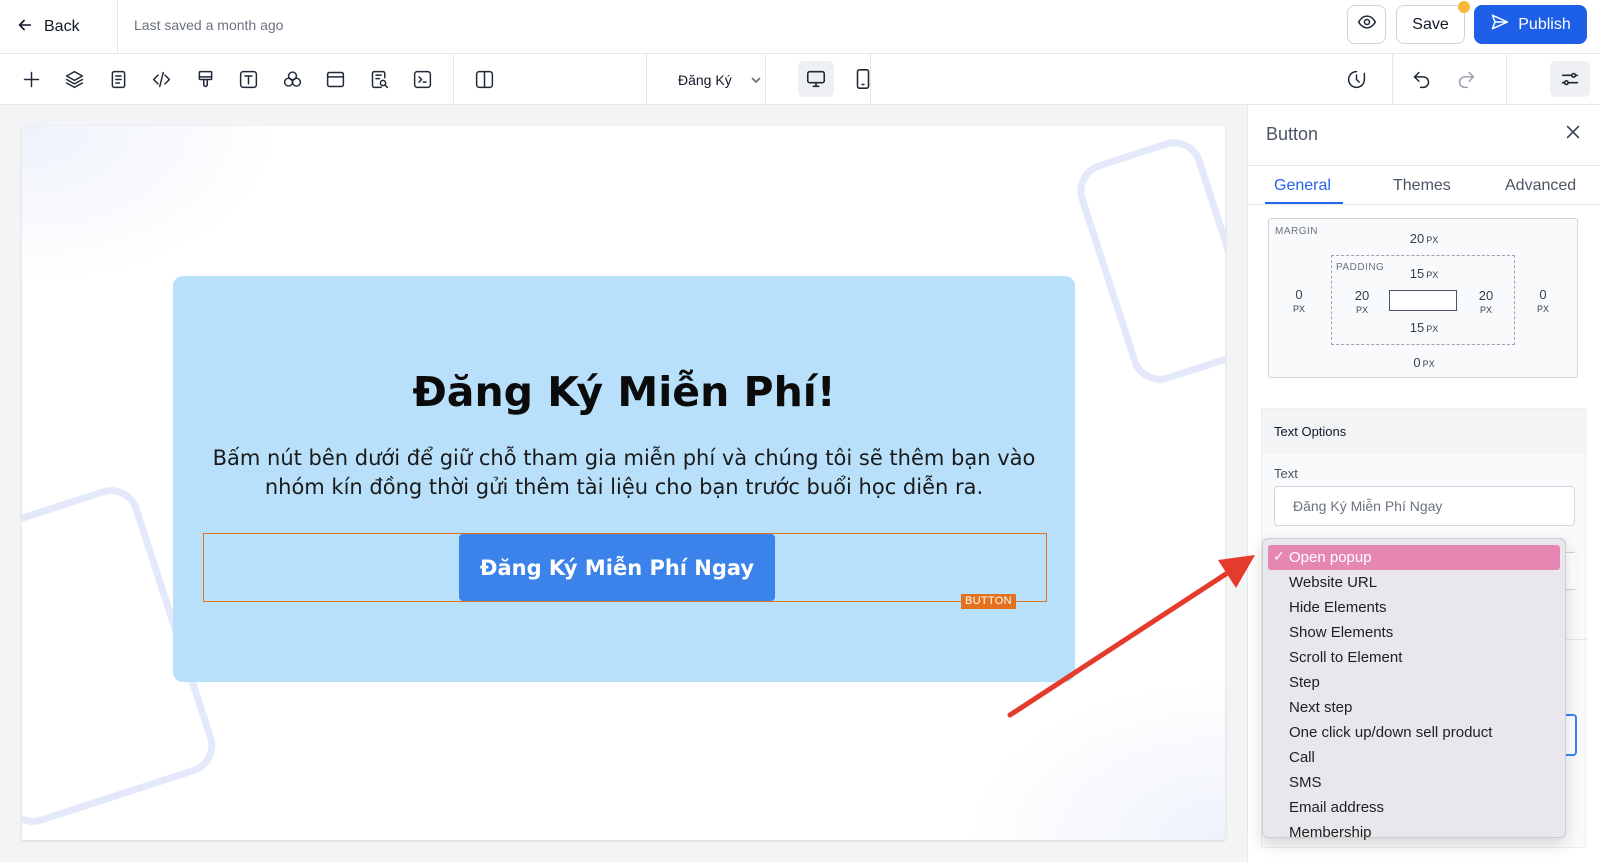 This screenshot has height=862, width=1600. Describe the element at coordinates (1310, 431) in the screenshot. I see `text-options-title: Text Options` at that location.